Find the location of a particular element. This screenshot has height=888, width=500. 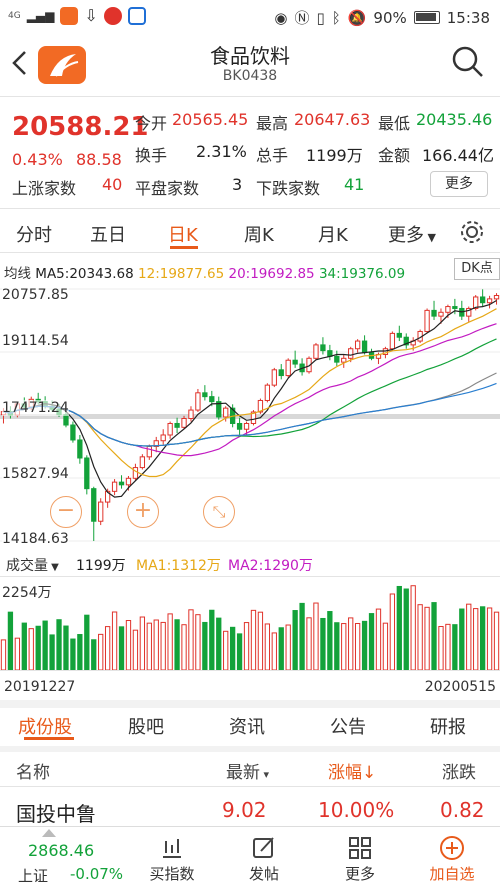

stock-change-amt: 0.82 is located at coordinates (462, 810).